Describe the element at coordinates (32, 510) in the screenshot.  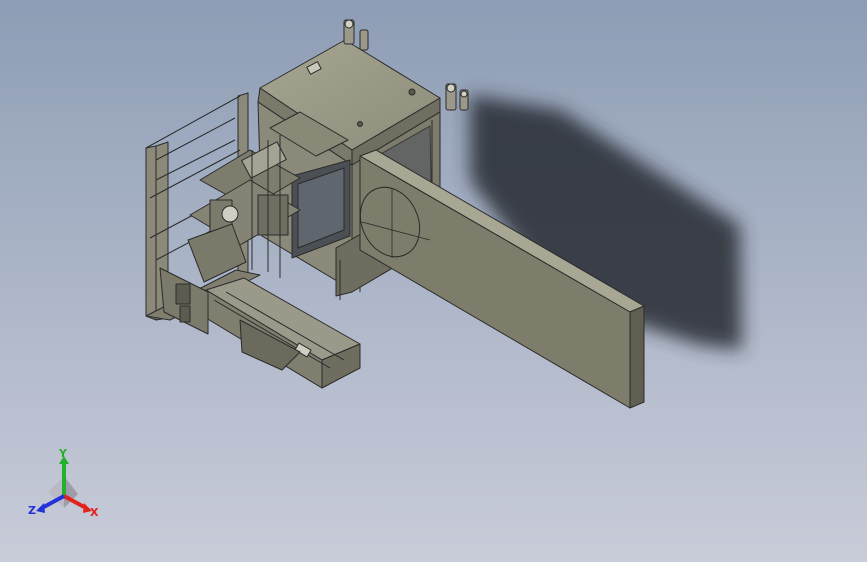
I see `z-axis-label: Z` at that location.